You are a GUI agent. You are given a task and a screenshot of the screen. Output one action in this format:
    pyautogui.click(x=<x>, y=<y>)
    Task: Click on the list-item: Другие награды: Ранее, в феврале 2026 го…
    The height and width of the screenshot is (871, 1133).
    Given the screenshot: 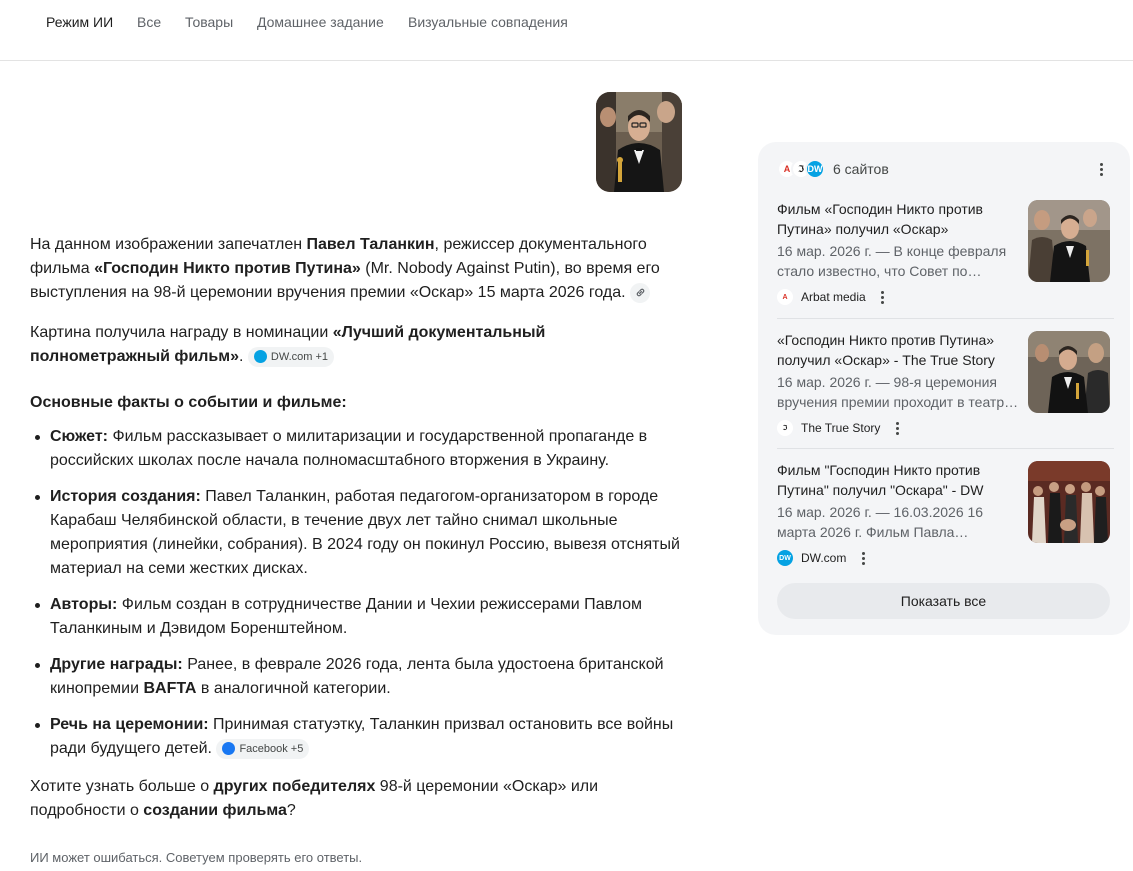 What is the action you would take?
    pyautogui.click(x=357, y=677)
    